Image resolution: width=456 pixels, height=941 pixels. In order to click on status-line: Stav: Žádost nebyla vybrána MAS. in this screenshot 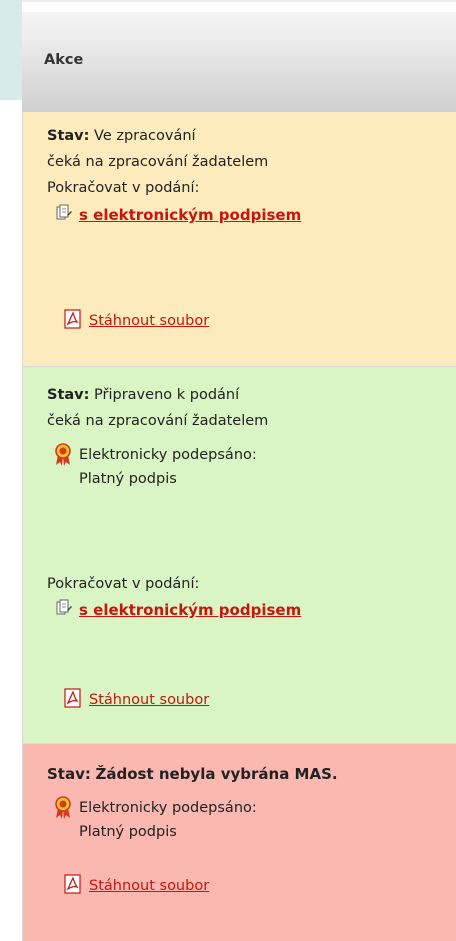, I will do `click(192, 774)`.